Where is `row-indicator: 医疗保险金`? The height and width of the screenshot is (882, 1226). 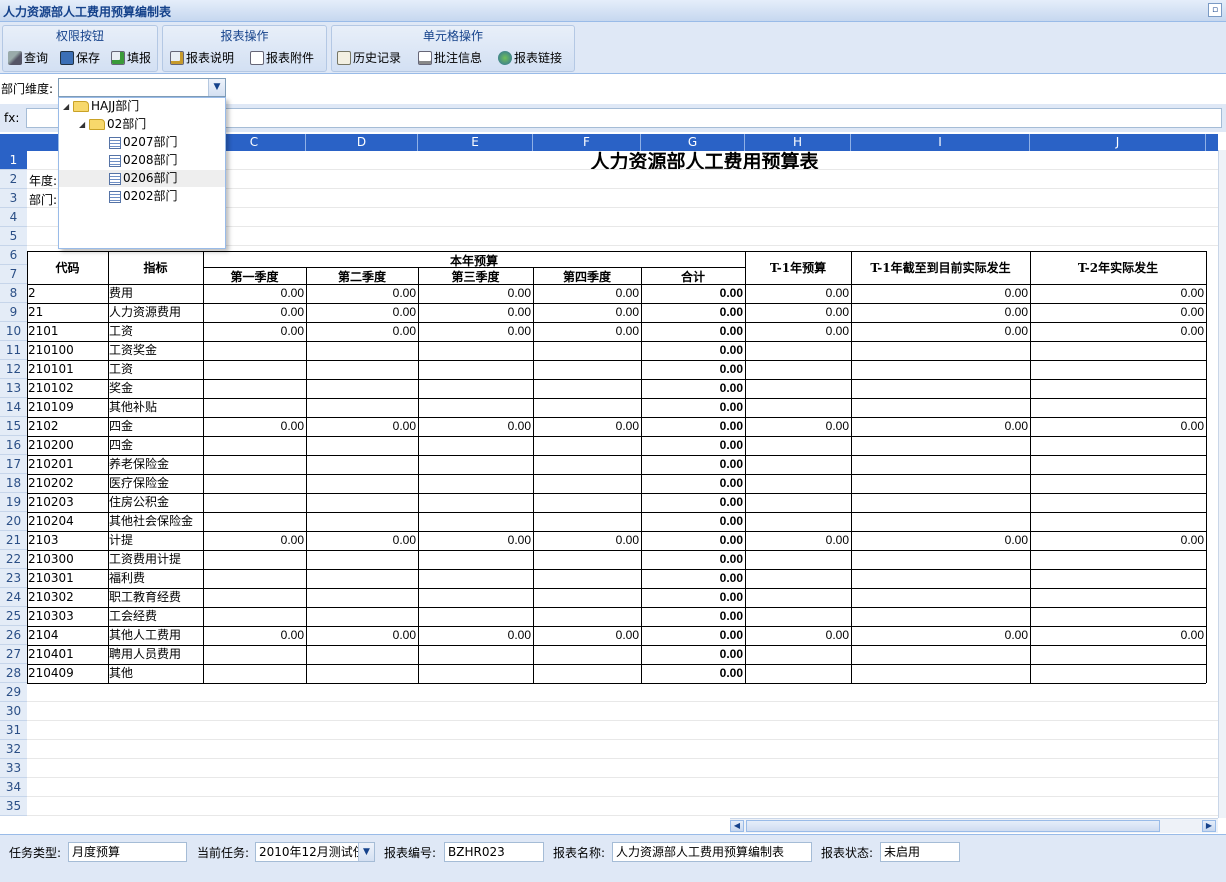 row-indicator: 医疗保险金 is located at coordinates (155, 483).